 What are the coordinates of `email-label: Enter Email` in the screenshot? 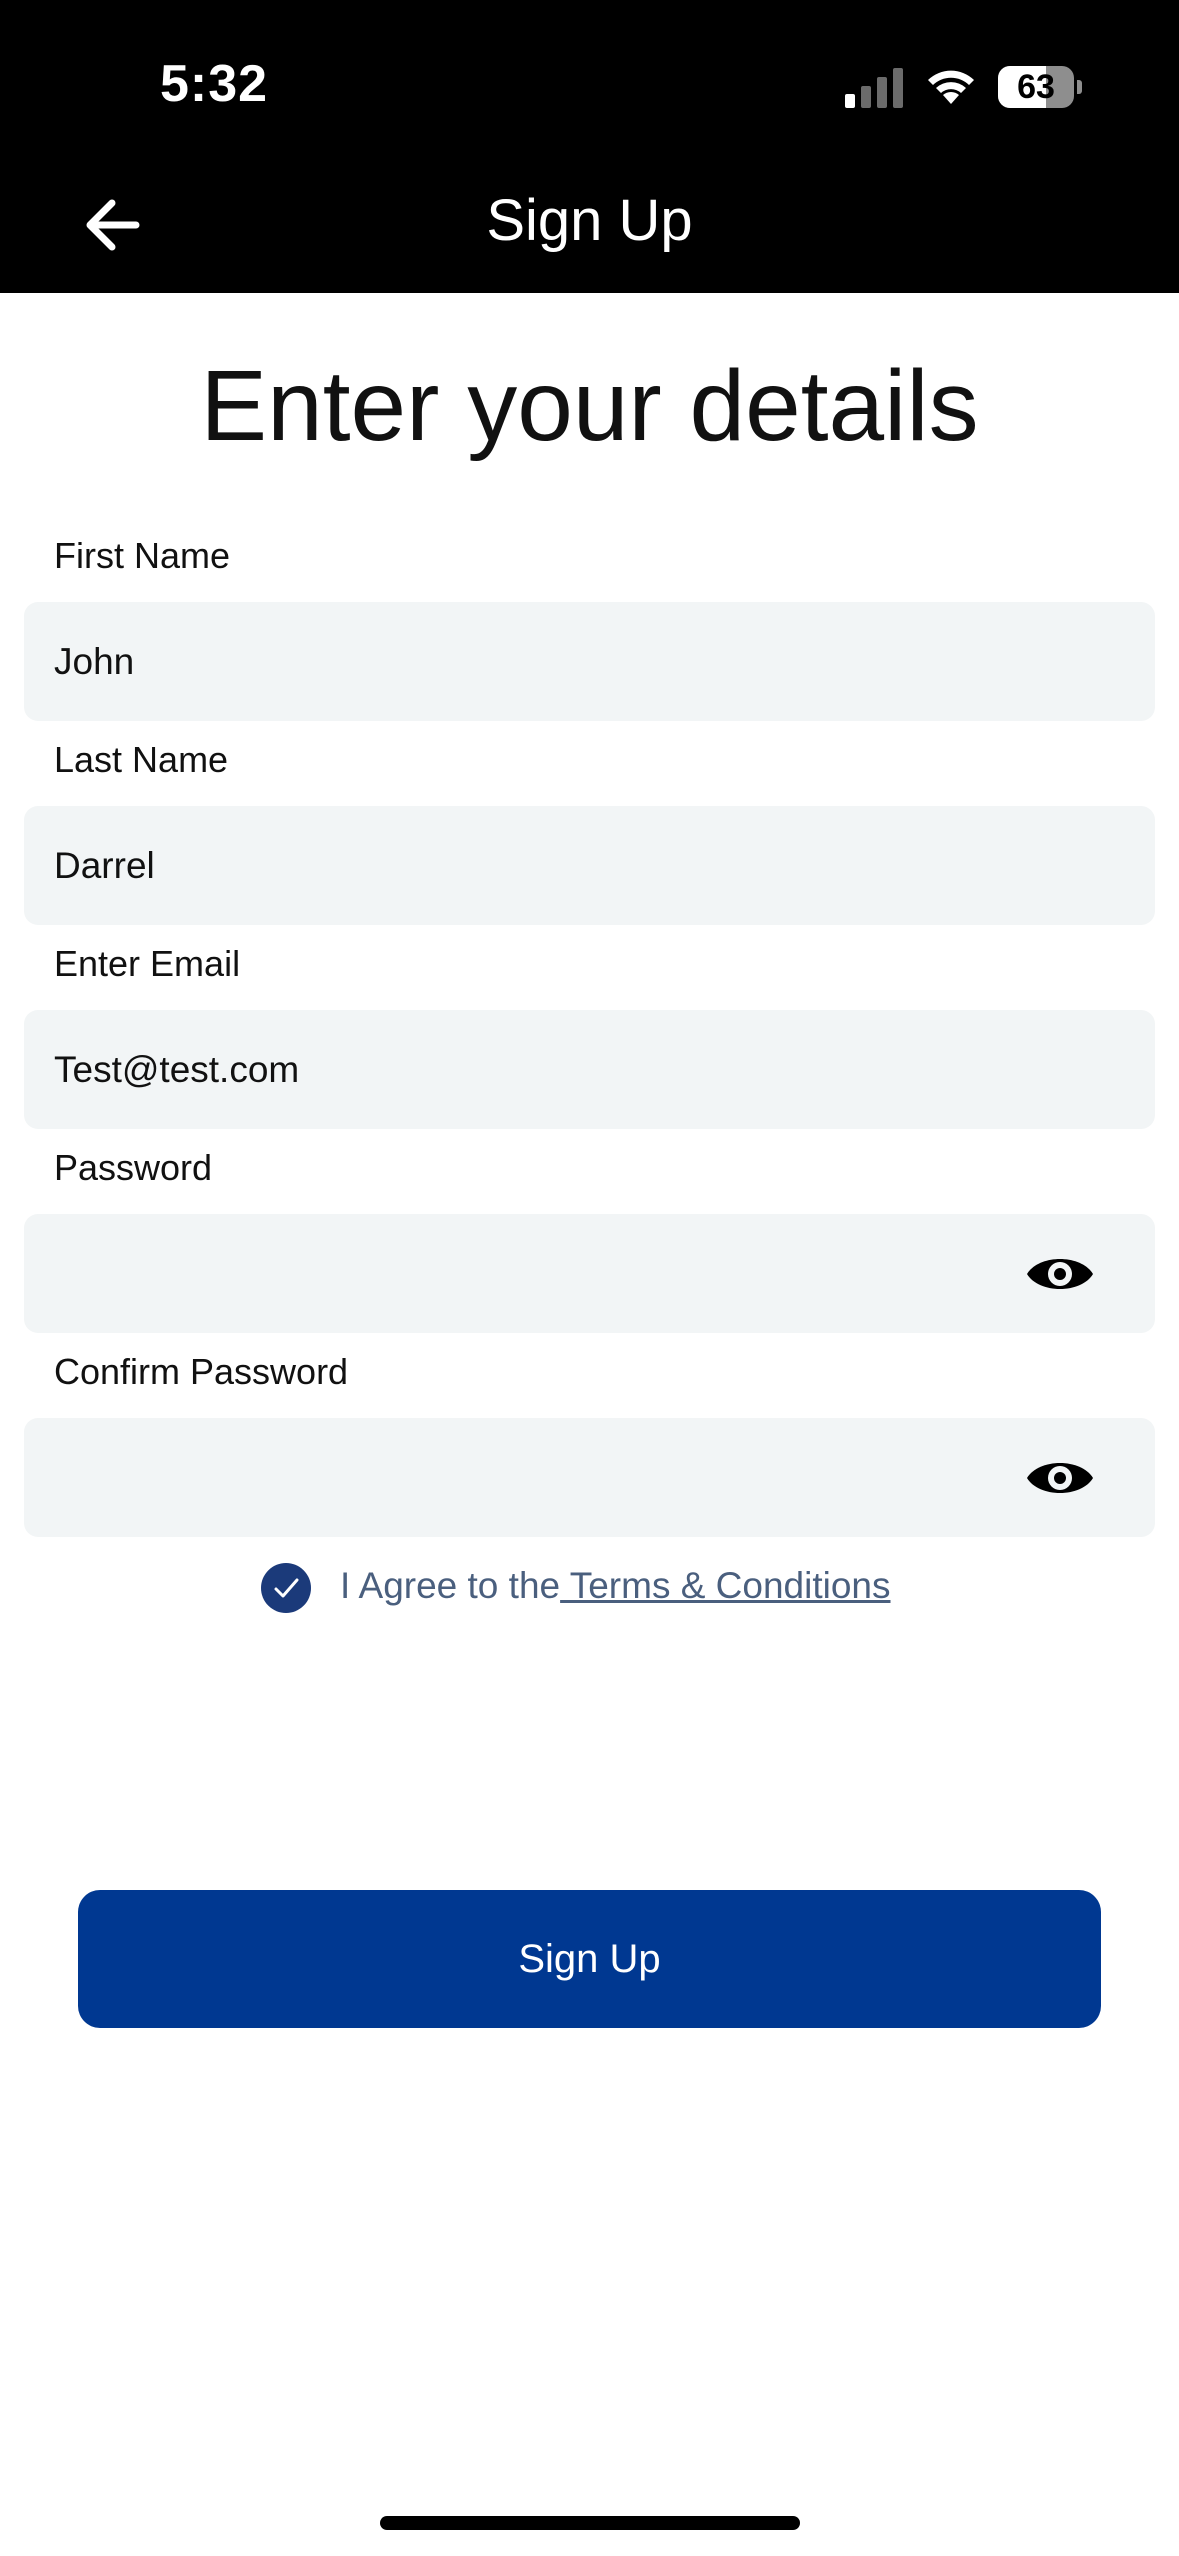 It's located at (147, 963).